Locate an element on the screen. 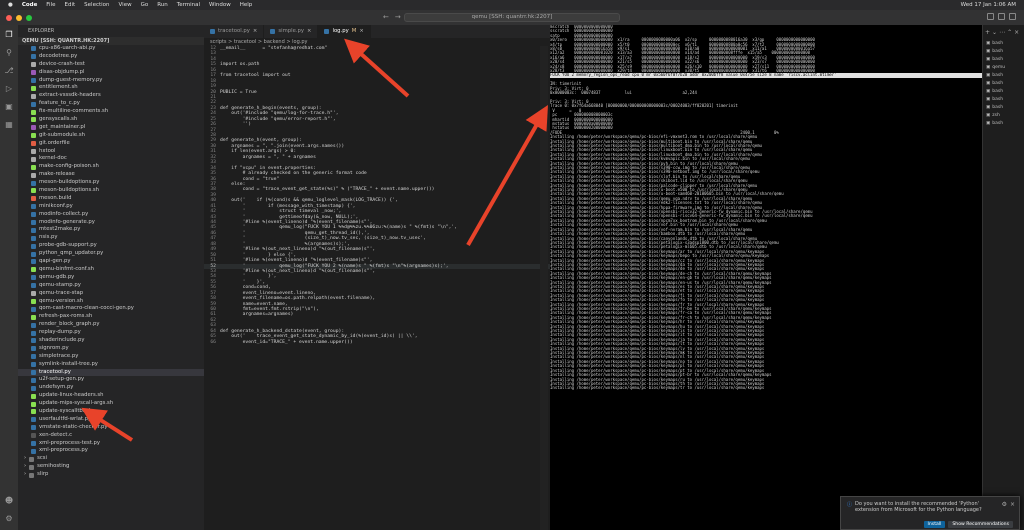  file-item: replay-dump.py is located at coordinates (111, 333).